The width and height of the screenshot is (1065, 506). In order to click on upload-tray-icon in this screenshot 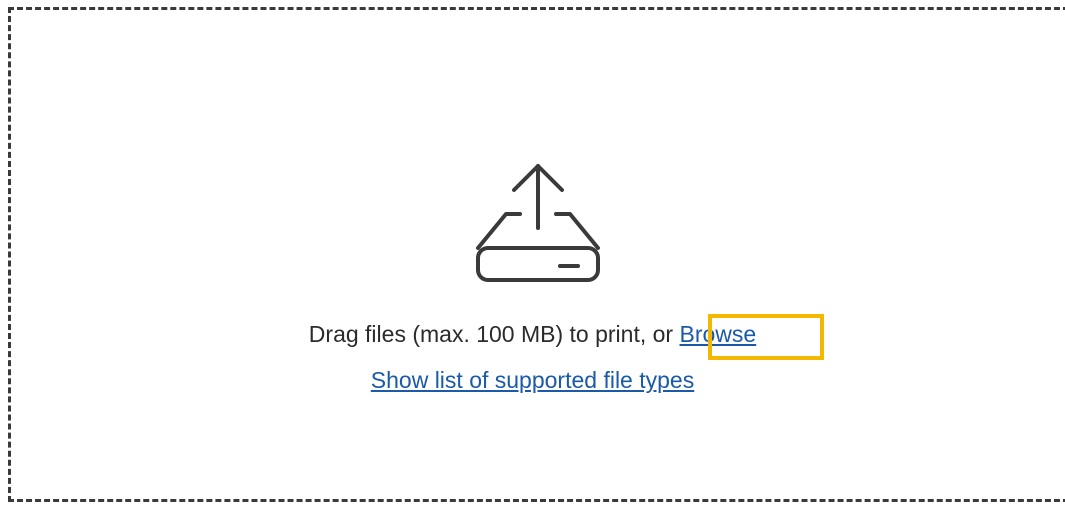, I will do `click(538, 223)`.